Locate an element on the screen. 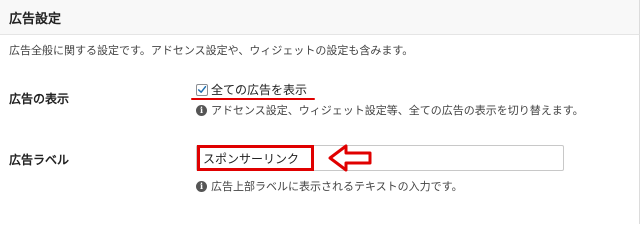 The height and width of the screenshot is (240, 640). show-all-ads-checkbox is located at coordinates (202, 89).